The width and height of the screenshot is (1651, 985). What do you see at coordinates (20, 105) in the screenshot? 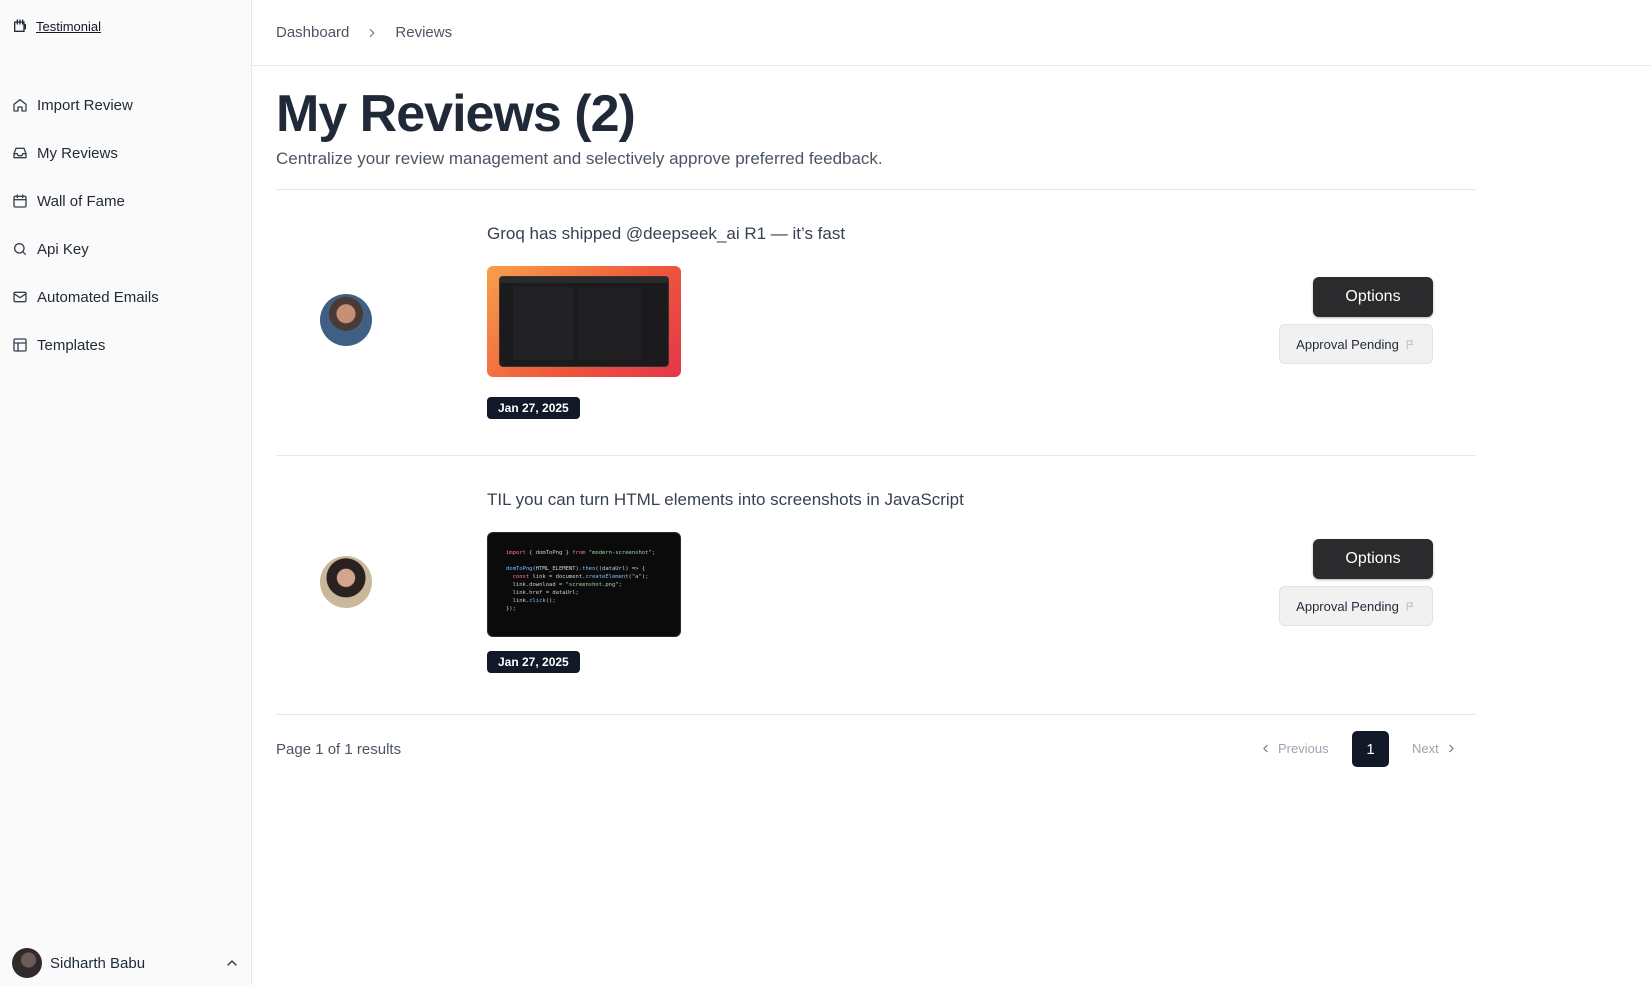
I see `home-icon` at bounding box center [20, 105].